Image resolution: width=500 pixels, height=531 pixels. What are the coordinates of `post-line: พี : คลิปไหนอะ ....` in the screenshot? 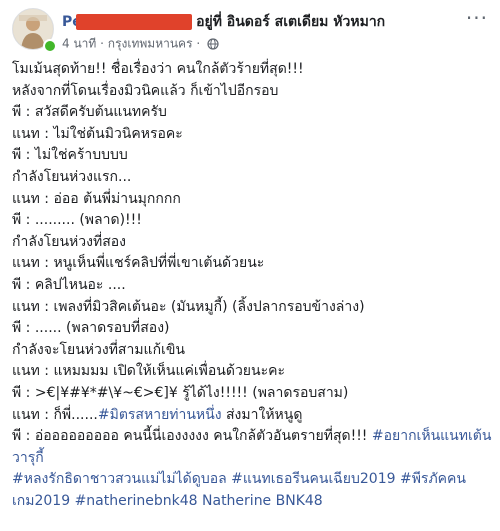 It's located at (69, 284).